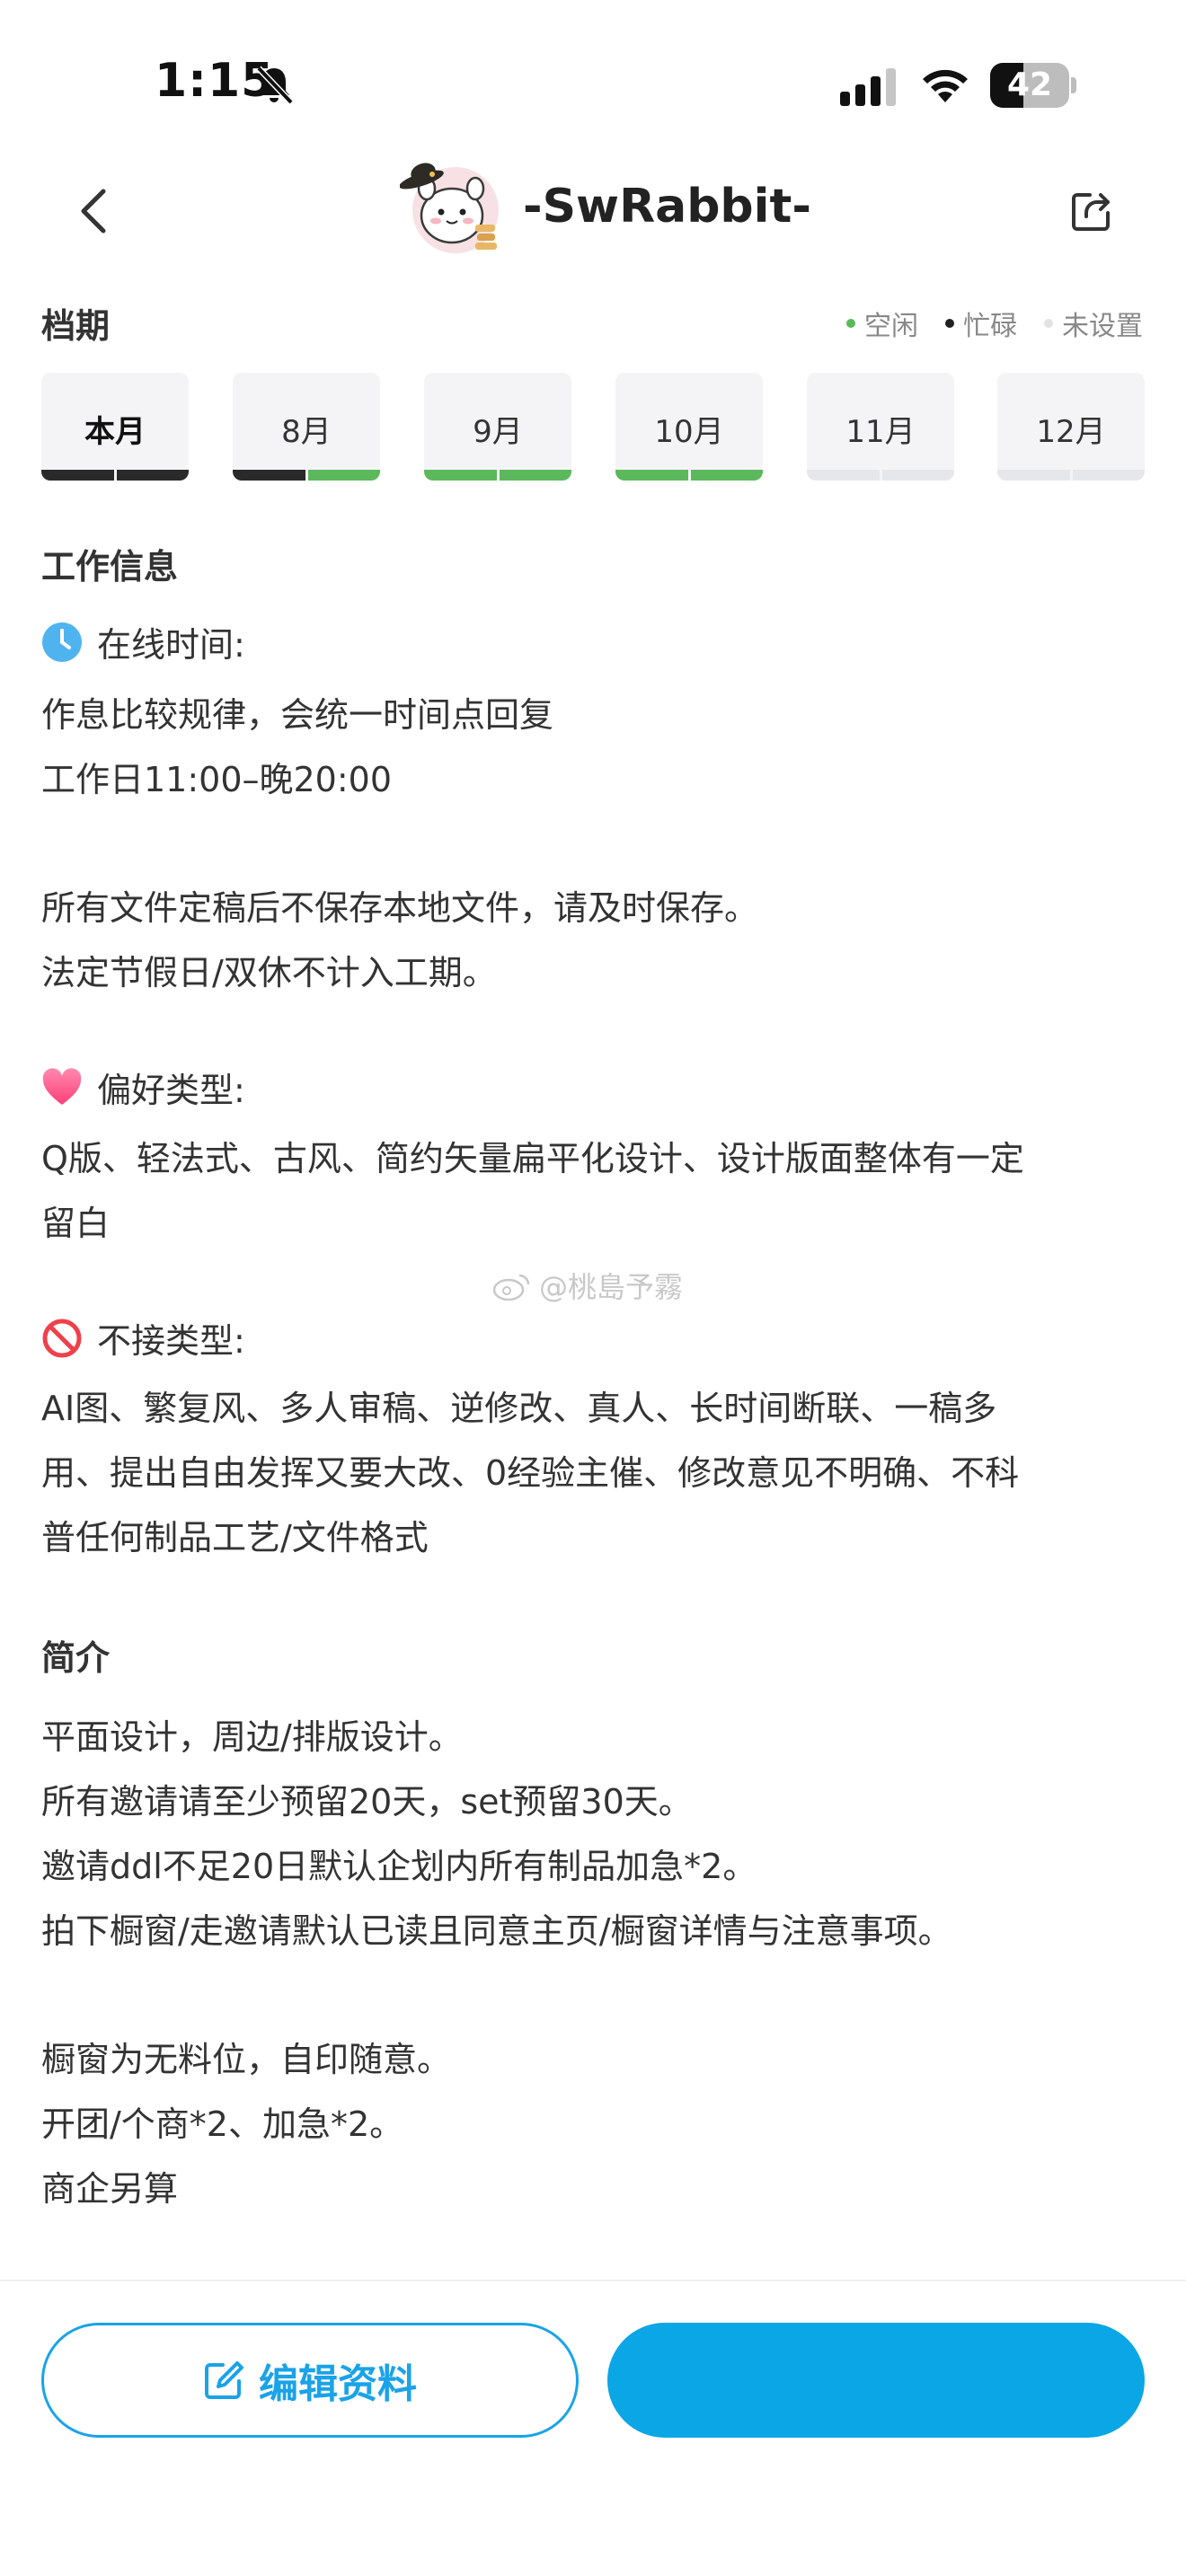 The image size is (1186, 2576). I want to click on text-line: 拍下橱窗/走邀请默认已读且同意主页/橱窗详情与注意事项。, so click(496, 1931).